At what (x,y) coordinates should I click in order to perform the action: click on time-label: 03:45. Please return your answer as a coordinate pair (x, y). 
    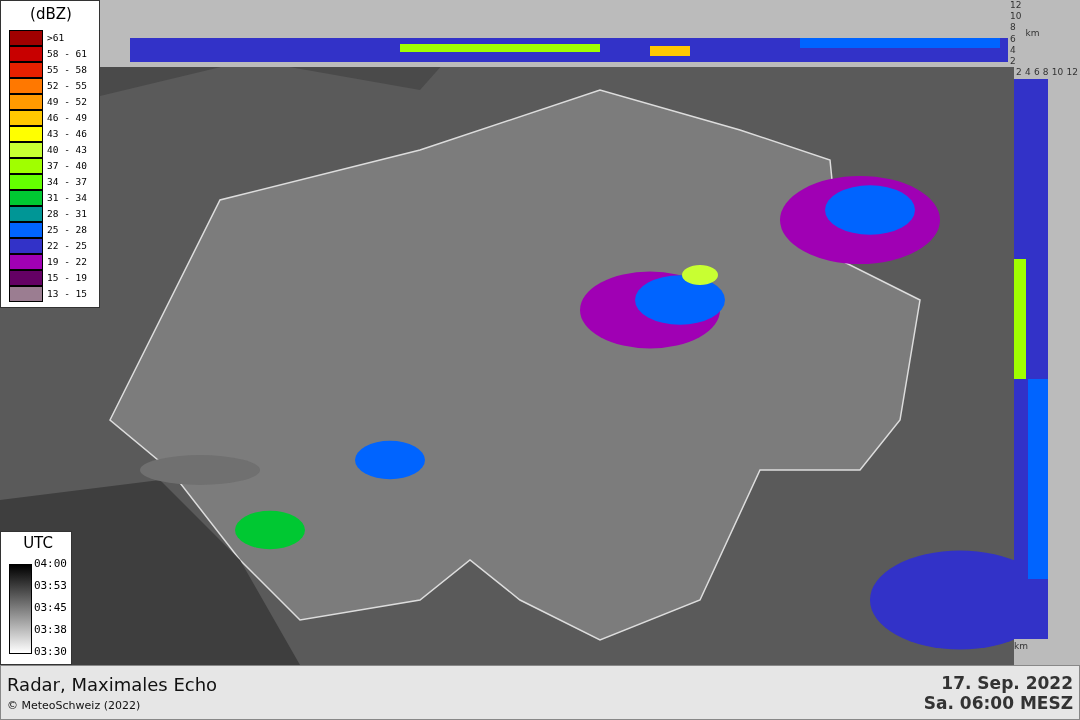
    Looking at the image, I should click on (50, 608).